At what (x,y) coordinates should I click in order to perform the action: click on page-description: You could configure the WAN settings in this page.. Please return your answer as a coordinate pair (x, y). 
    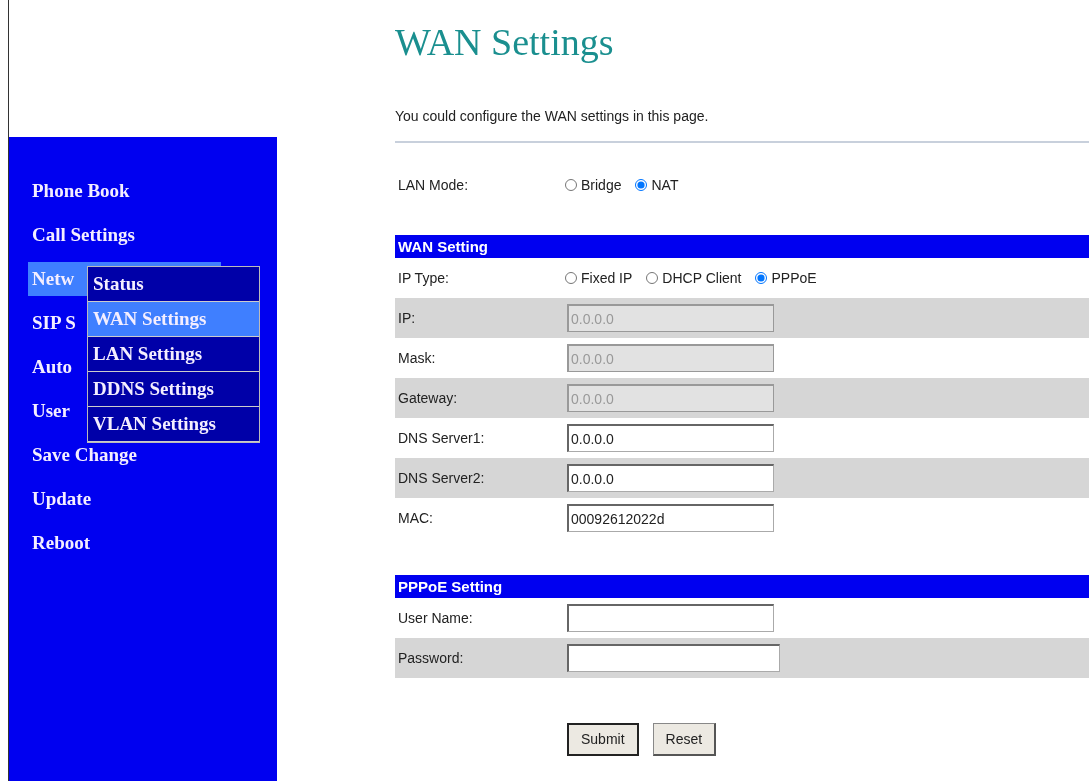
    Looking at the image, I should click on (552, 116).